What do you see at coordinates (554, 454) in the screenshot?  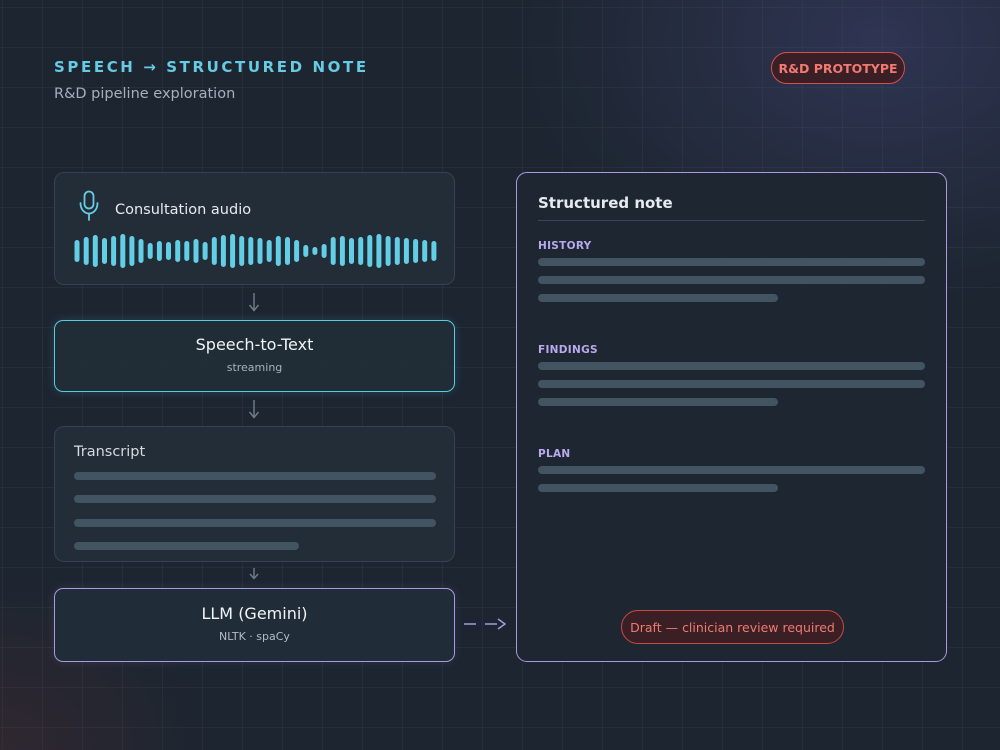 I see `section-label-plan: PLAN` at bounding box center [554, 454].